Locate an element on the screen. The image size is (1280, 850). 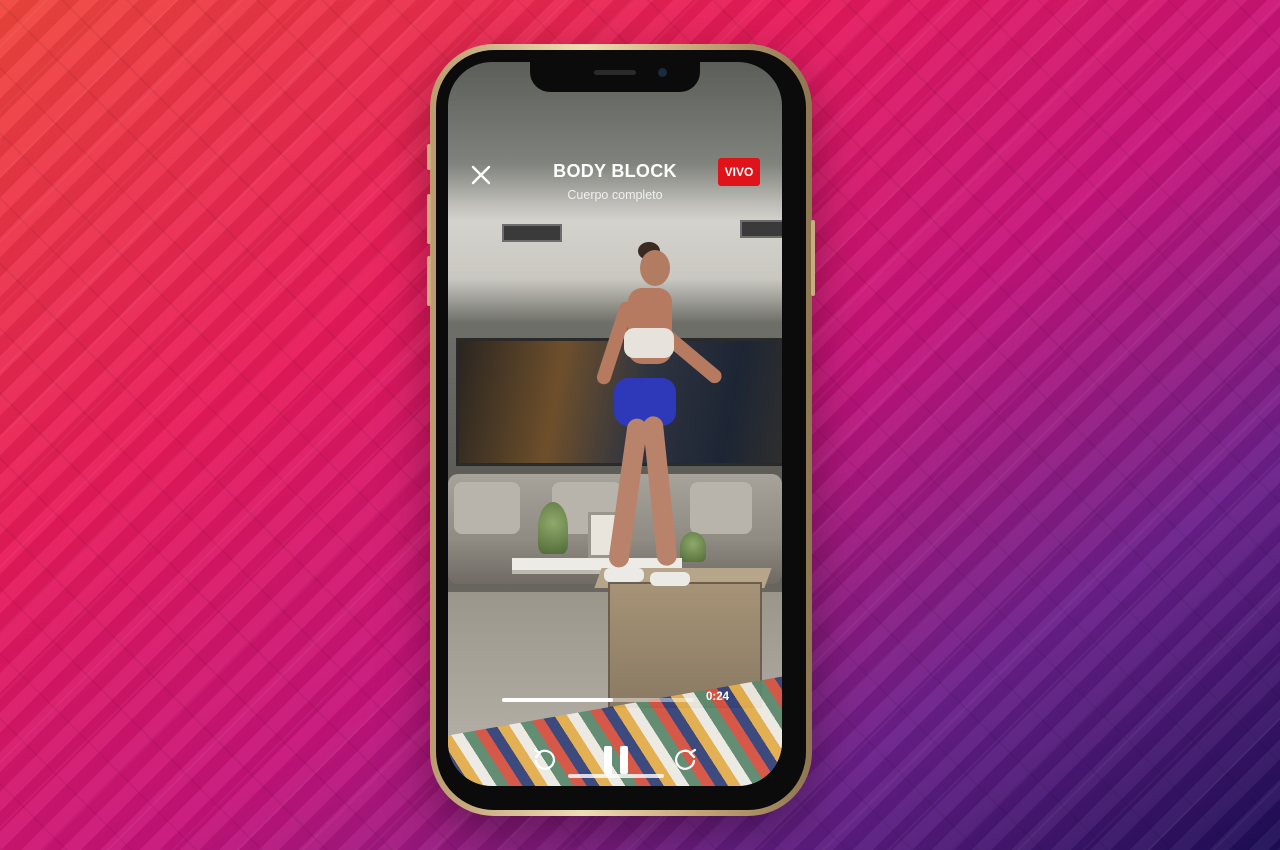
forward-icon is located at coordinates (686, 759).